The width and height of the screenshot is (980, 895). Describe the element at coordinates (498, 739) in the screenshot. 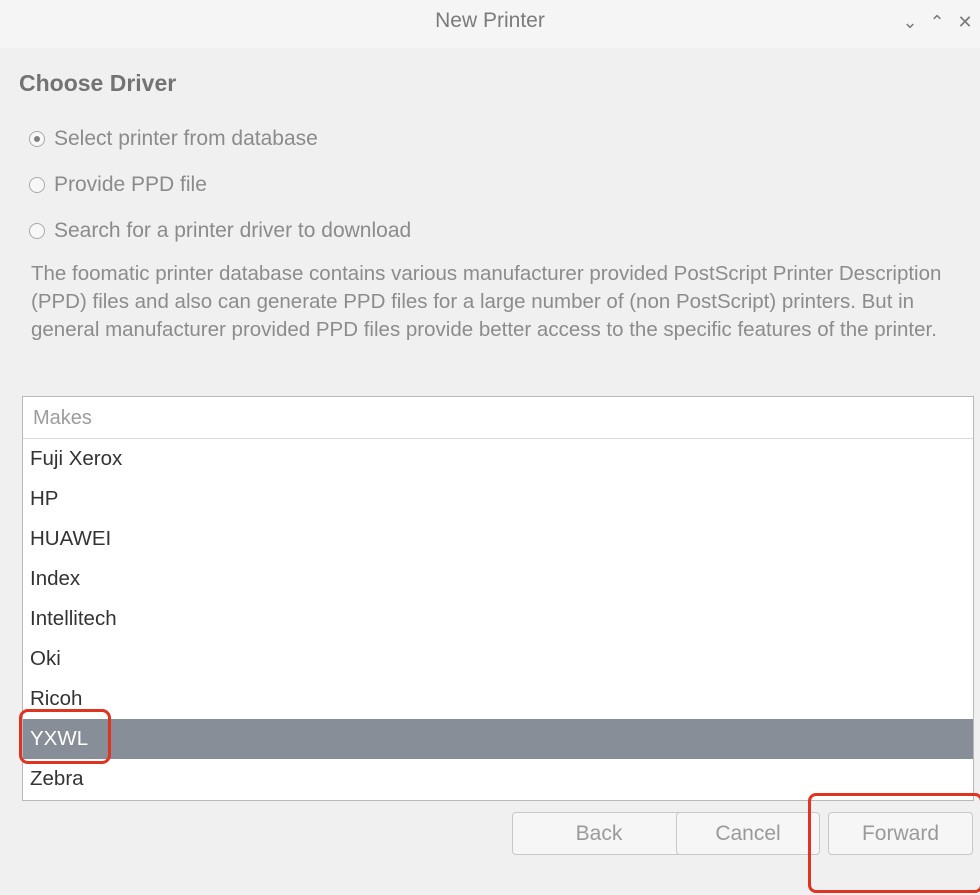

I see `list-item-selected: YXWL` at that location.